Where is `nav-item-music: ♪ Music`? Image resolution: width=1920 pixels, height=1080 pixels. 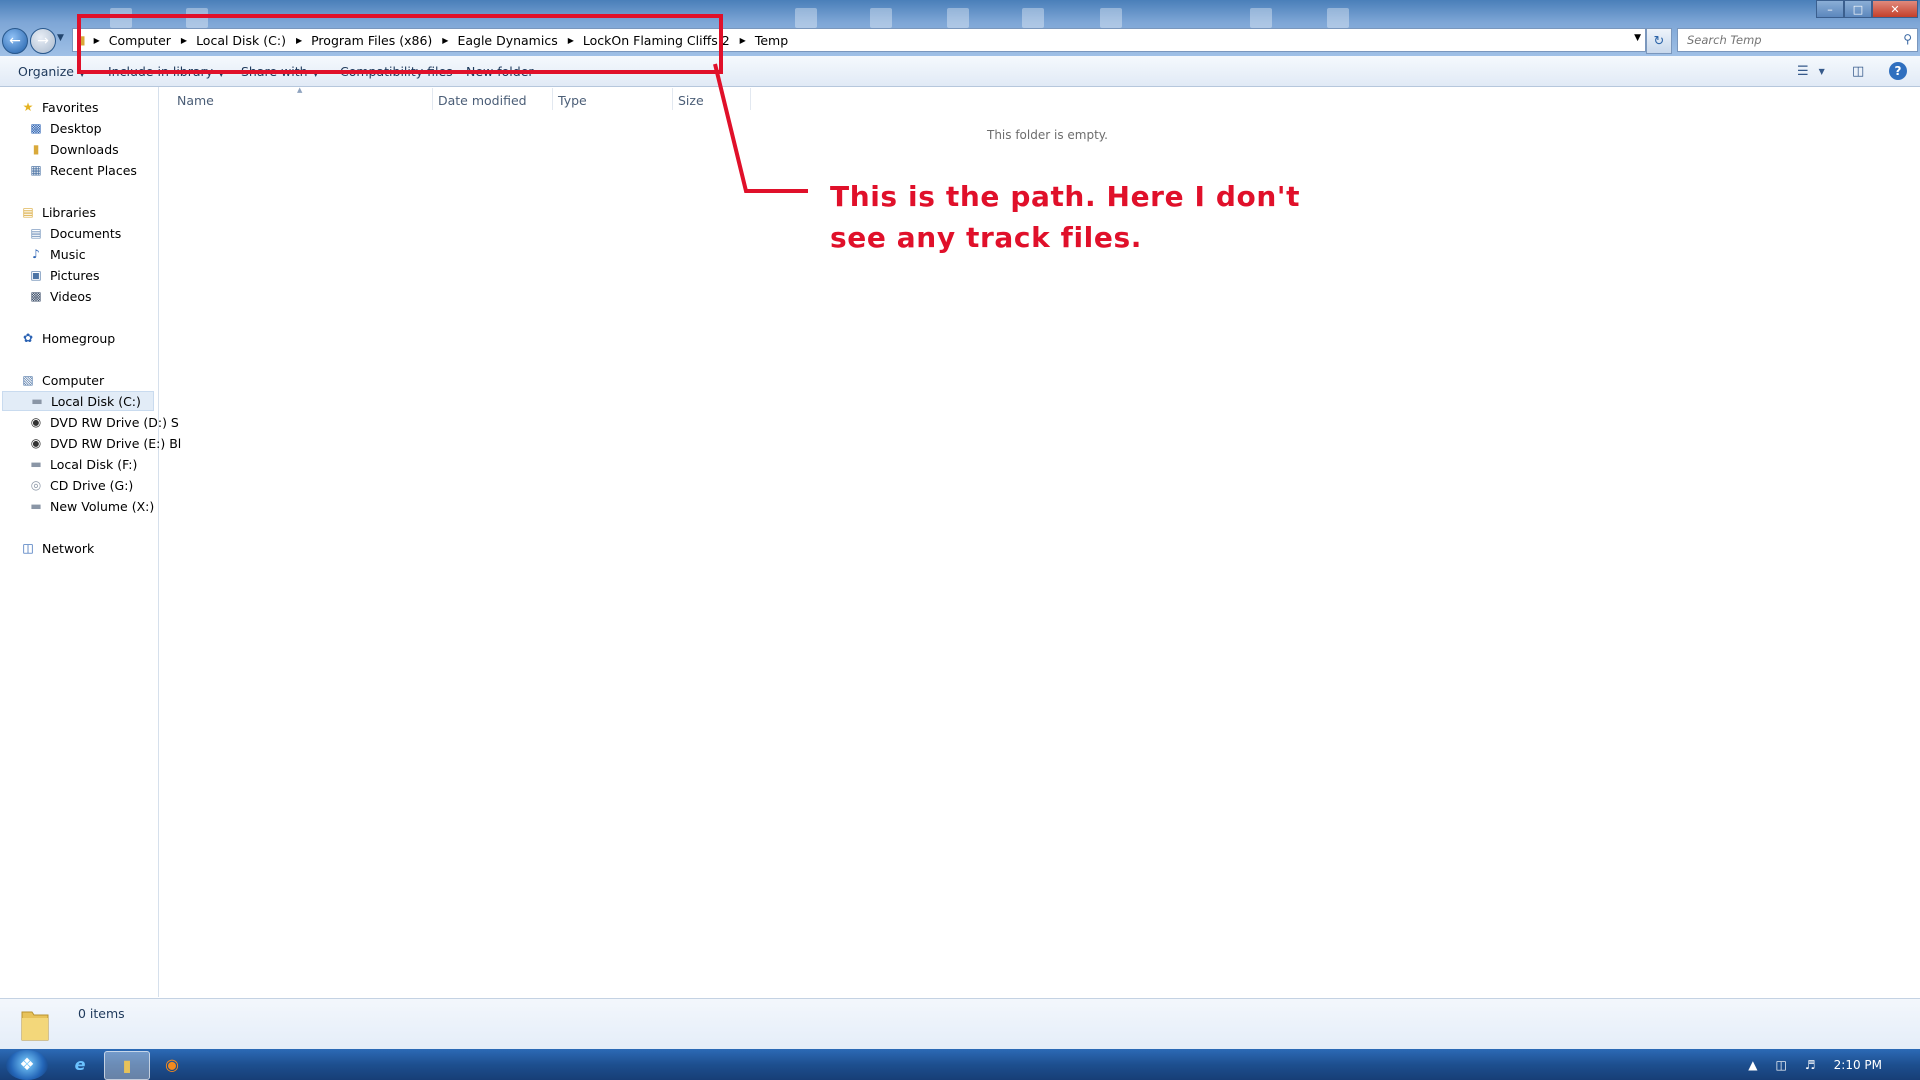 nav-item-music: ♪ Music is located at coordinates (56, 254).